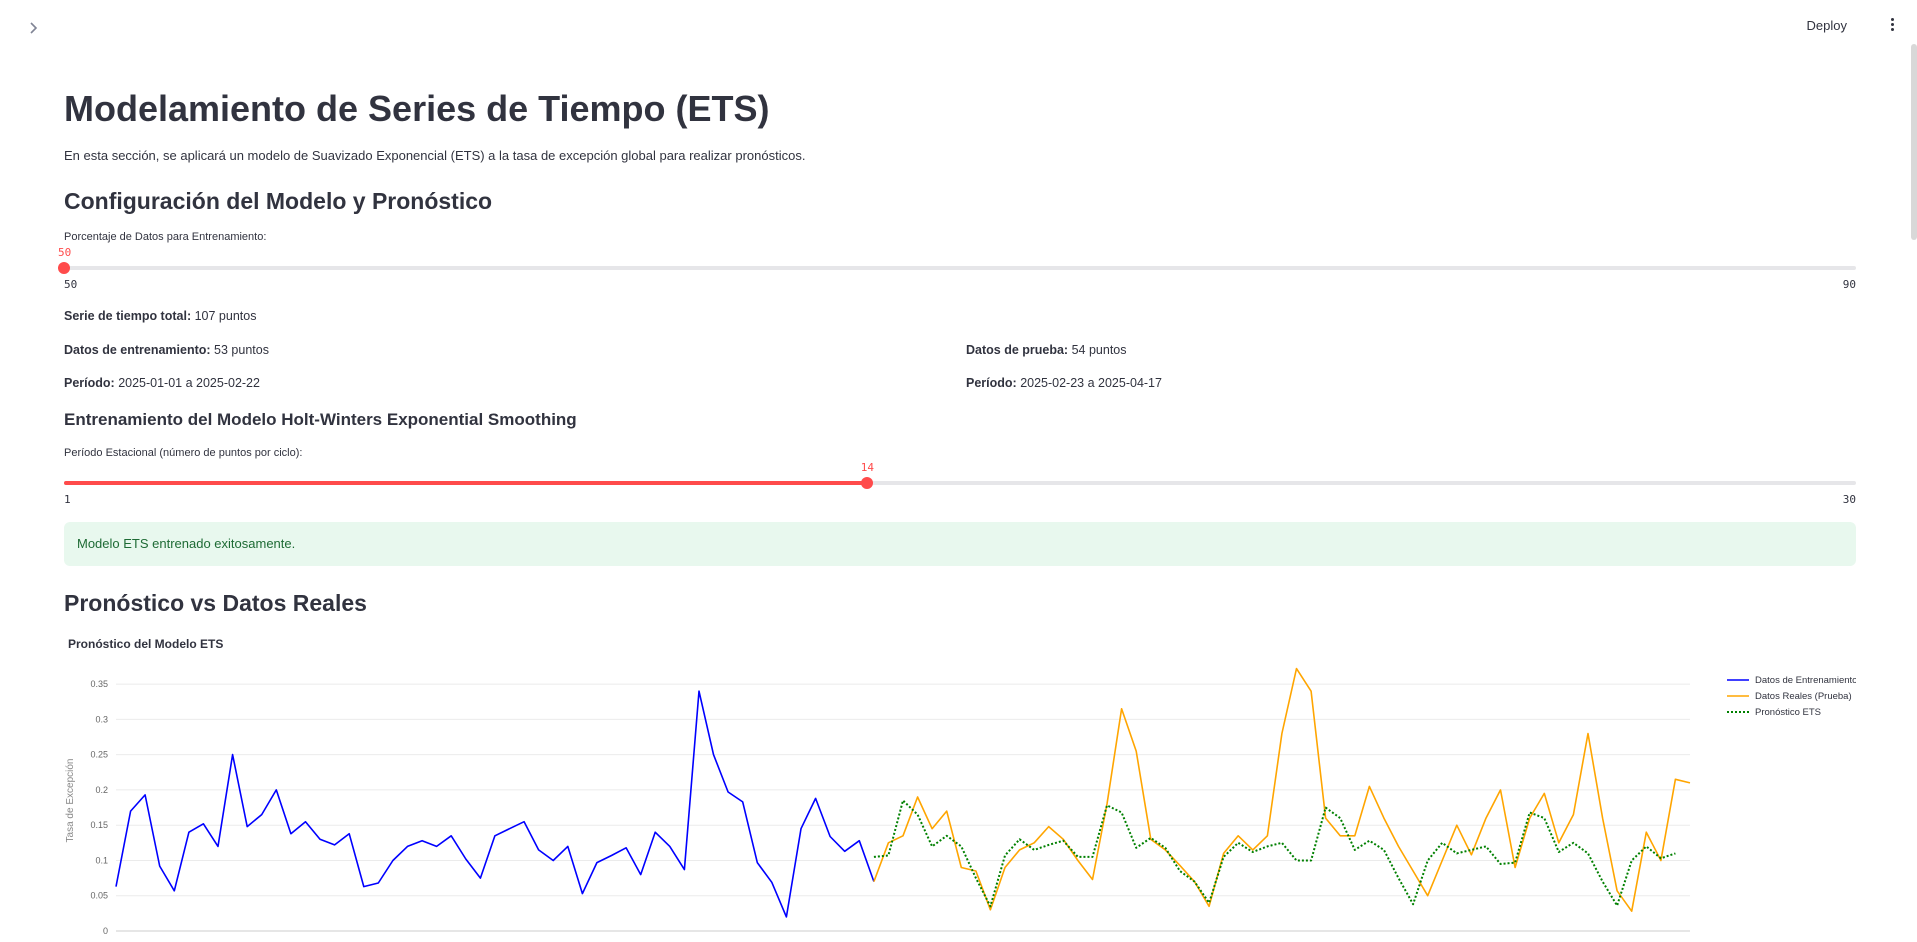 Image resolution: width=1917 pixels, height=942 pixels. What do you see at coordinates (99, 825) in the screenshot?
I see `y-tick-label: 0.15` at bounding box center [99, 825].